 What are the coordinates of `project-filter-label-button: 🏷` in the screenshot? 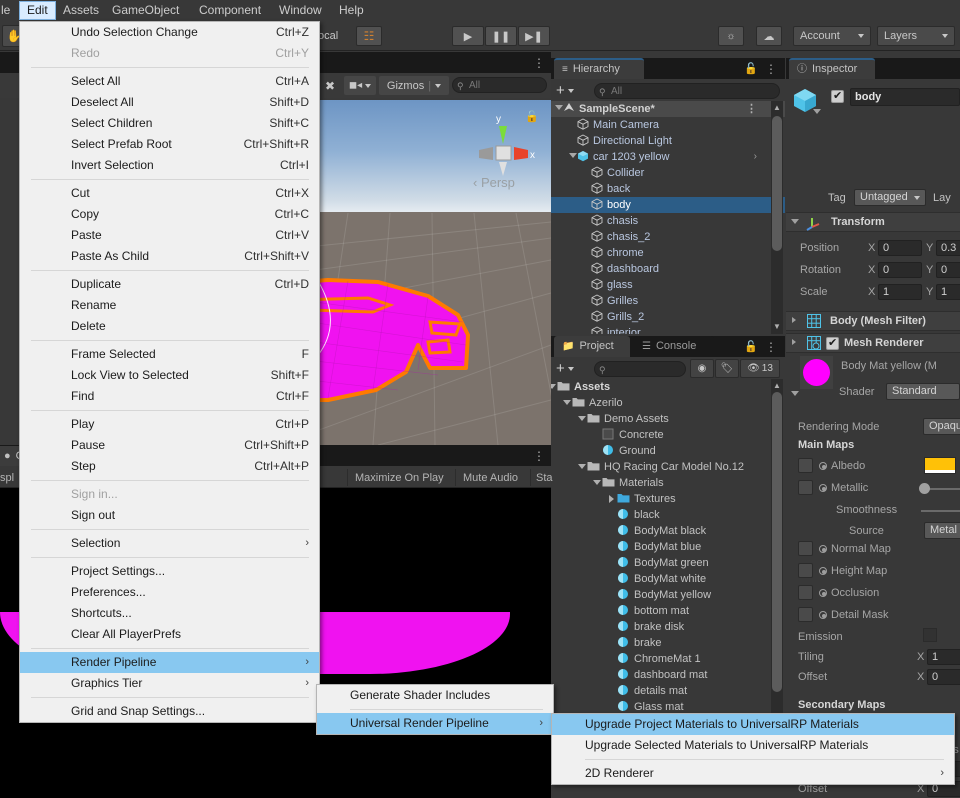 It's located at (727, 368).